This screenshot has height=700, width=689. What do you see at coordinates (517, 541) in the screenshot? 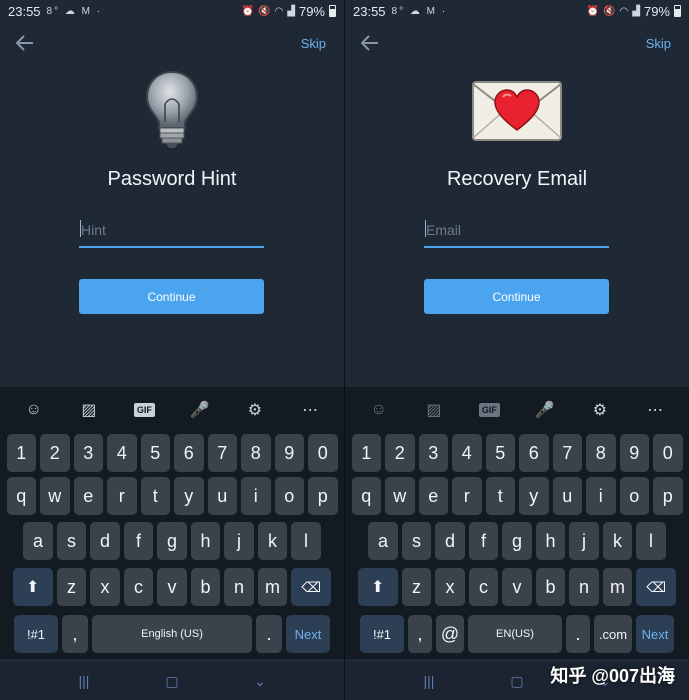
I see `key: g` at bounding box center [517, 541].